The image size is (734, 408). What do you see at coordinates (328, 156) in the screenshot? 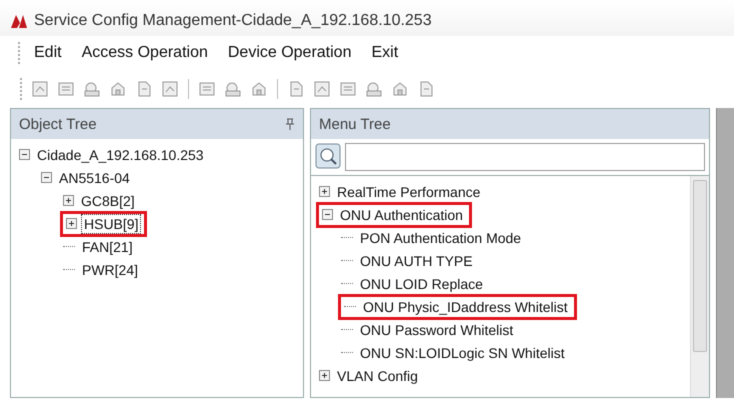
I see `search-icon` at bounding box center [328, 156].